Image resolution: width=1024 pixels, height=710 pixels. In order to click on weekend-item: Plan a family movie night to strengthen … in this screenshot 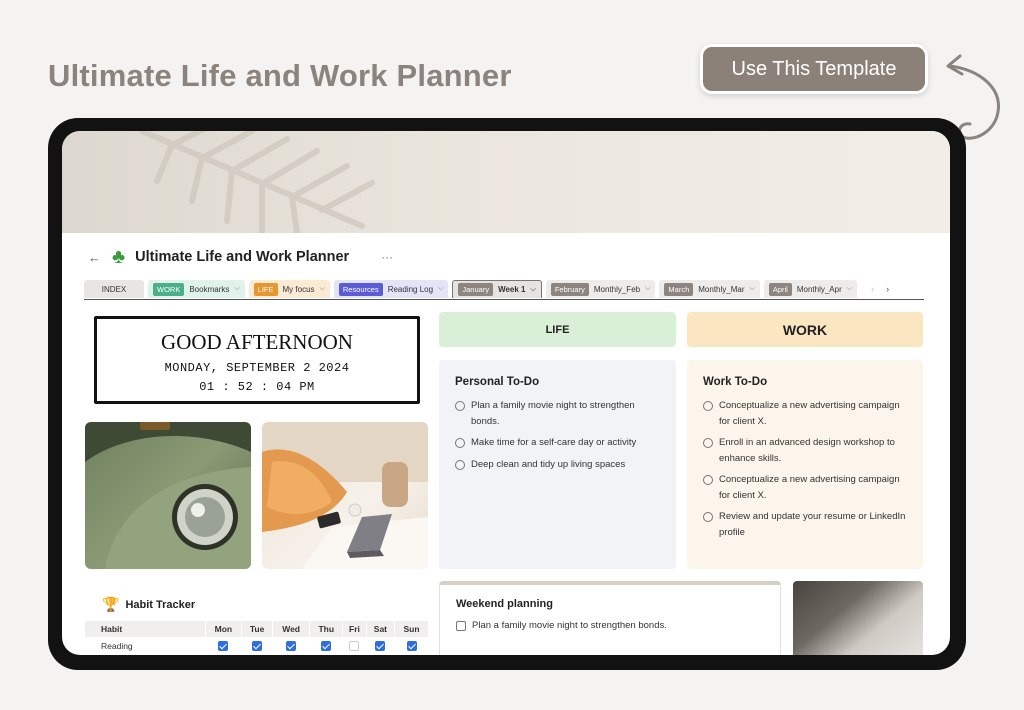, I will do `click(610, 625)`.